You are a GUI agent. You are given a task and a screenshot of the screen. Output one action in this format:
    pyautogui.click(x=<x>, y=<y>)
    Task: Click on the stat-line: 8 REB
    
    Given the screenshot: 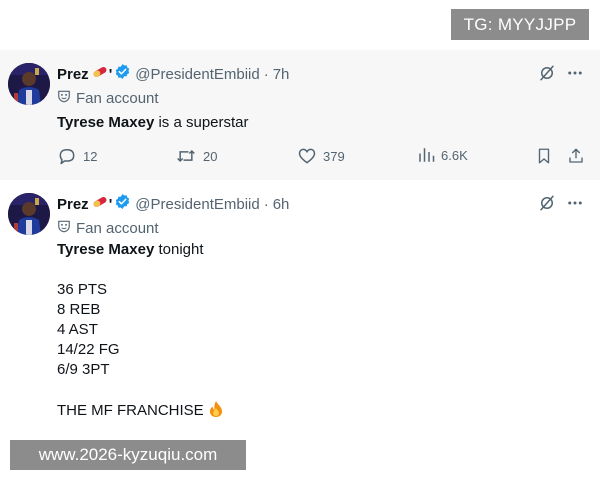 What is the action you would take?
    pyautogui.click(x=79, y=309)
    